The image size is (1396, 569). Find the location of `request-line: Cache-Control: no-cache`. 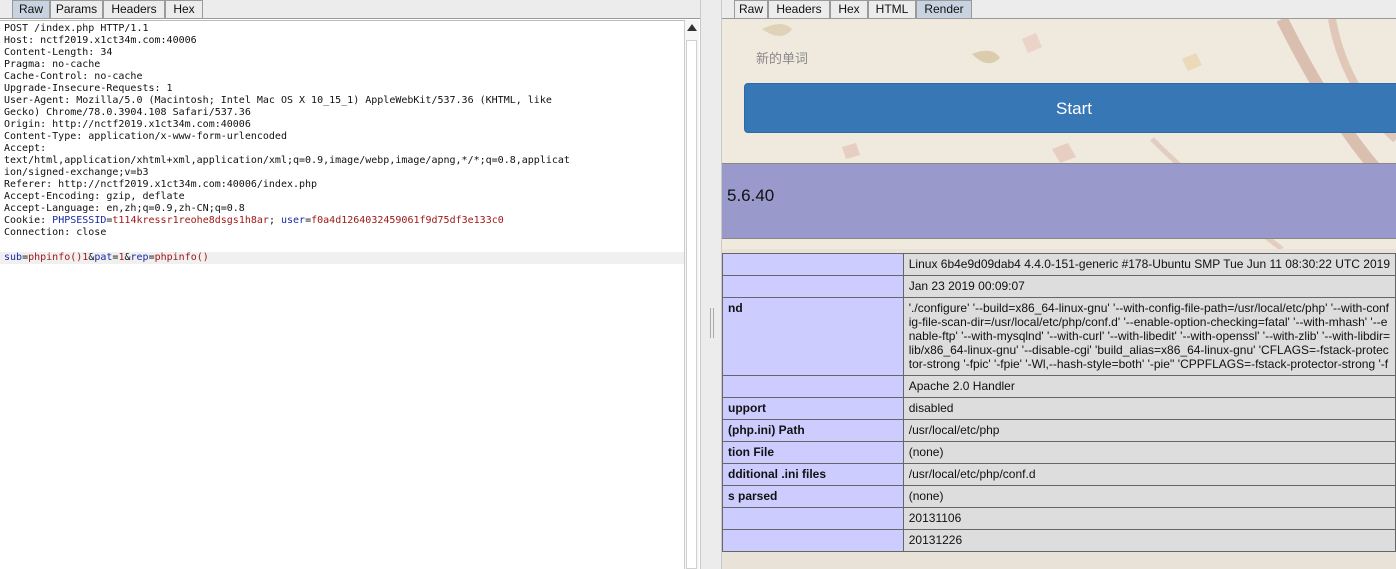

request-line: Cache-Control: no-cache is located at coordinates (73, 76).